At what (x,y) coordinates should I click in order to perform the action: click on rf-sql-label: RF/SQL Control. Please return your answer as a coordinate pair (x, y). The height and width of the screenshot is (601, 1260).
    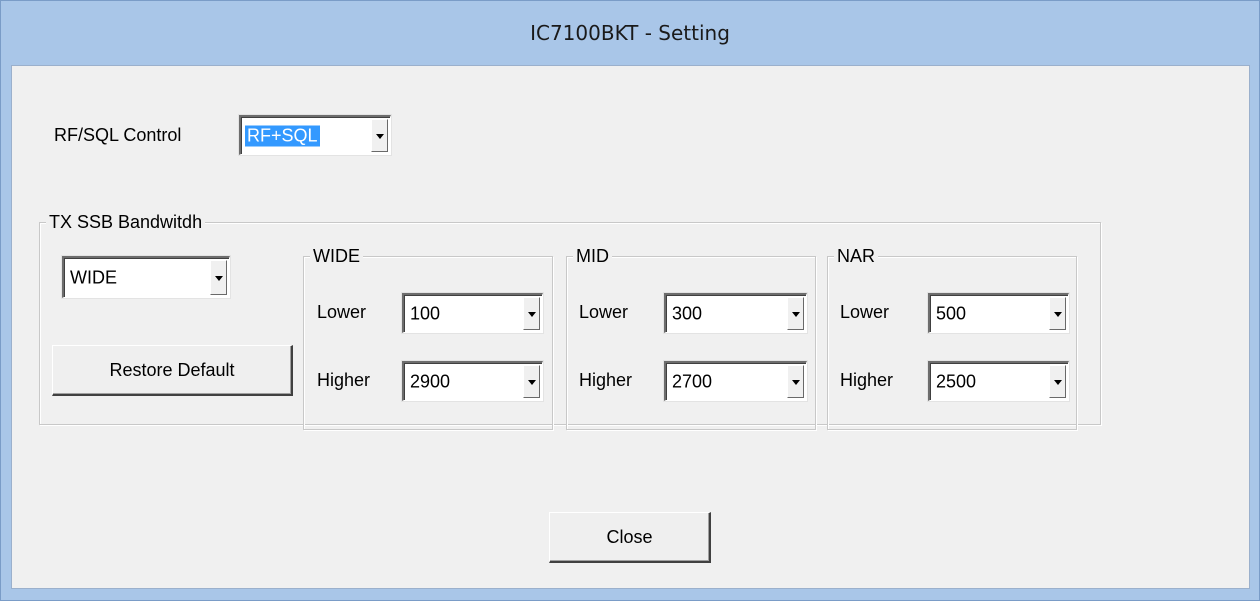
    Looking at the image, I should click on (118, 135).